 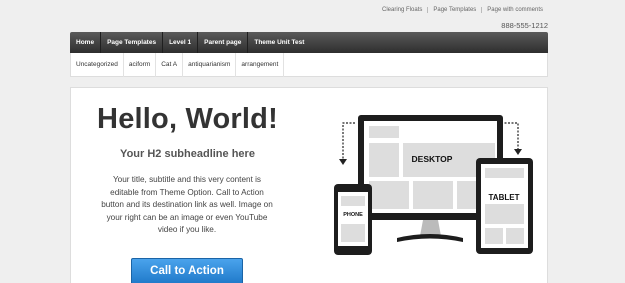 What do you see at coordinates (86, 42) in the screenshot?
I see `nav-item-home: Home` at bounding box center [86, 42].